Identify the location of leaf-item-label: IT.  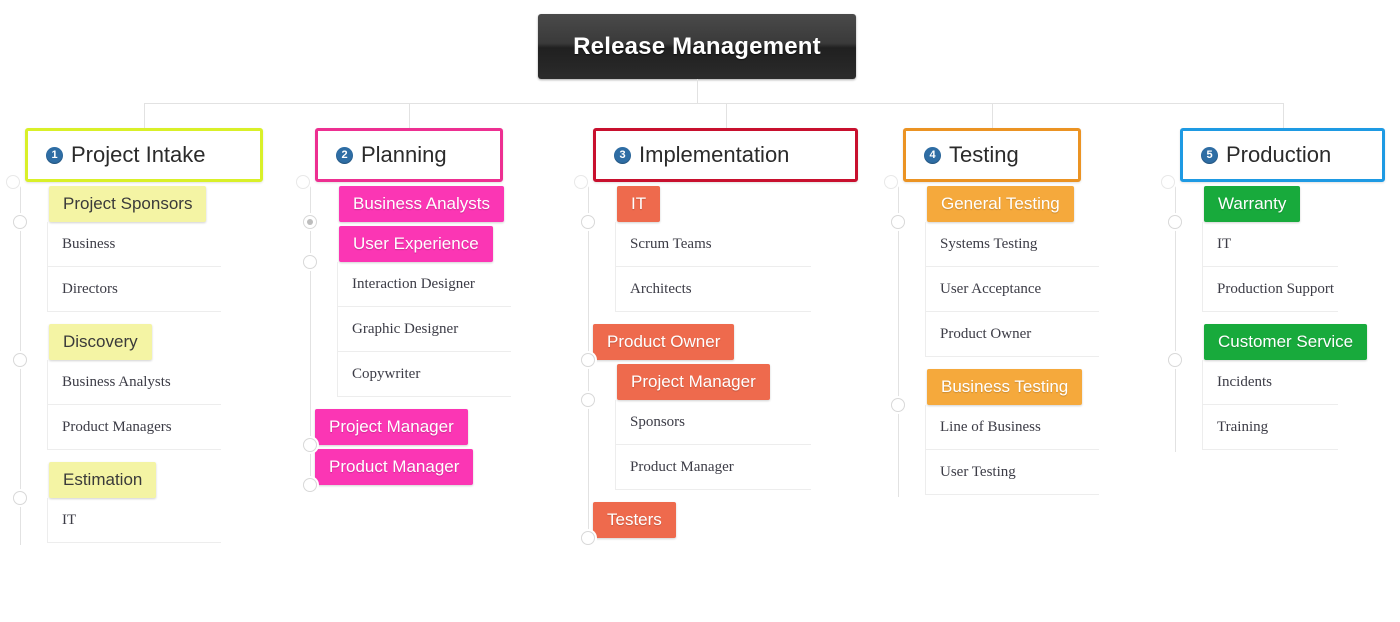
(69, 520).